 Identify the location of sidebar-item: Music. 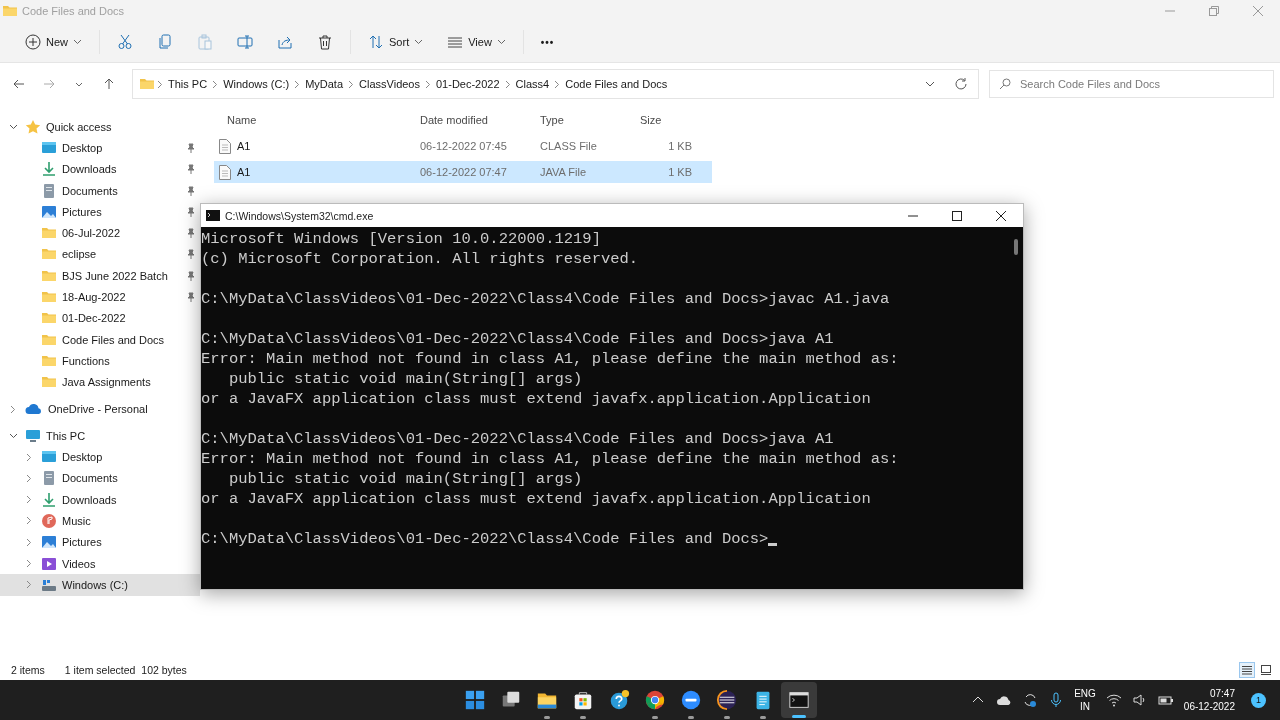
(100, 521).